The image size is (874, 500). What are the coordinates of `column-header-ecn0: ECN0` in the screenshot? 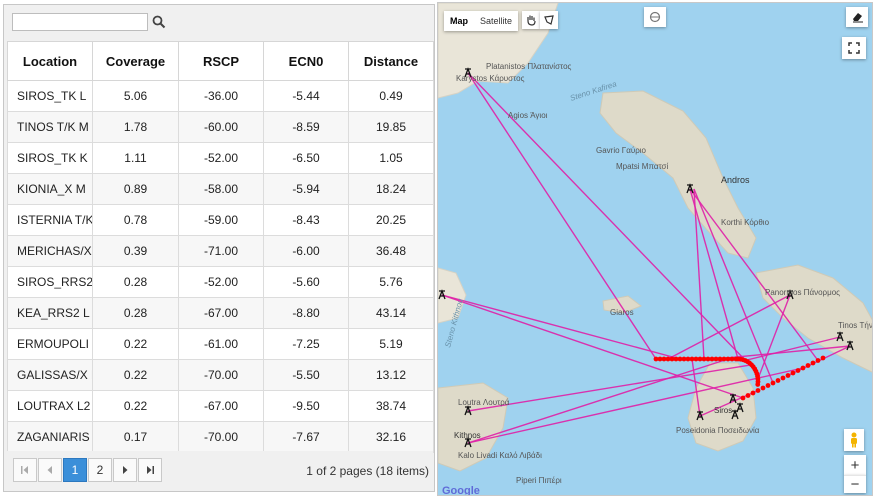 It's located at (306, 61).